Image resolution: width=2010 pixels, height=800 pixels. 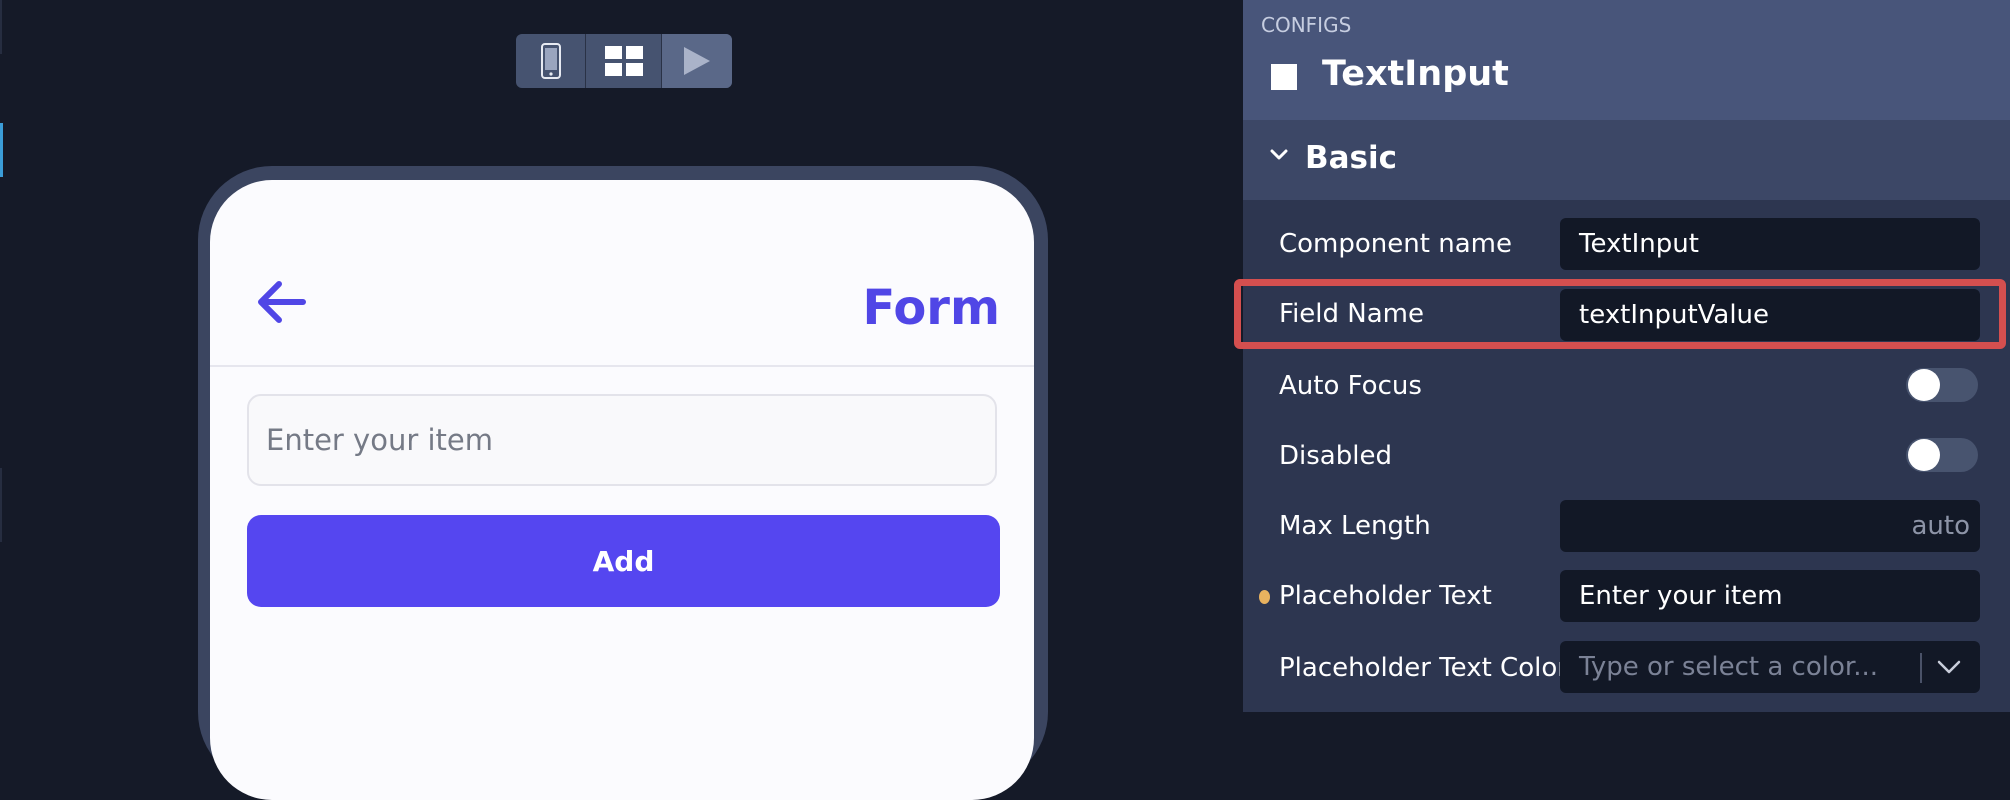 What do you see at coordinates (1306, 25) in the screenshot?
I see `config-caption: CONFIGS` at bounding box center [1306, 25].